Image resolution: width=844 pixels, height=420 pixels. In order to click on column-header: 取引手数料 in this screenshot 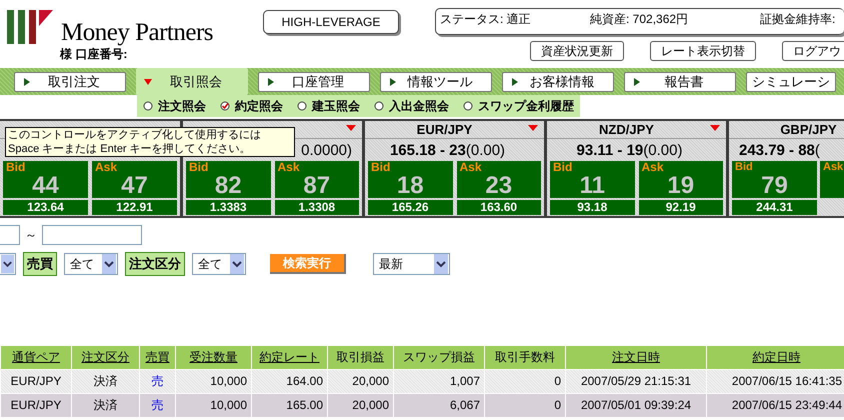, I will do `click(525, 357)`.